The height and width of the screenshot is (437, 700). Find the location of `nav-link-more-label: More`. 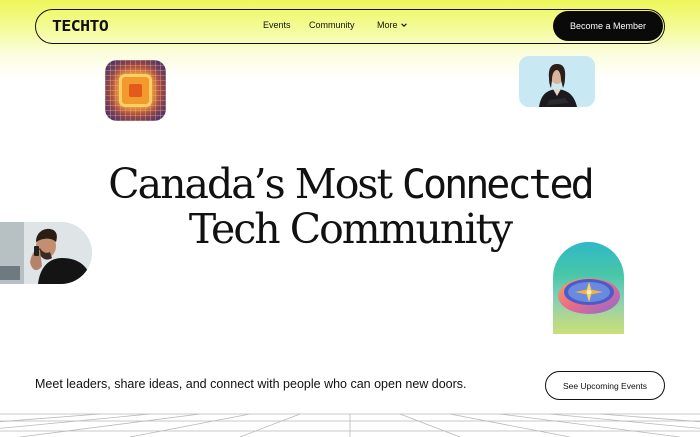

nav-link-more-label: More is located at coordinates (387, 25).